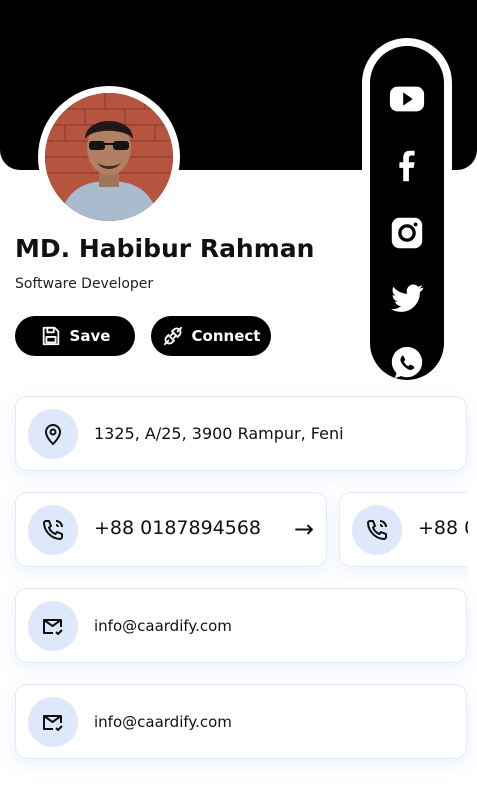 The image size is (477, 800). Describe the element at coordinates (226, 336) in the screenshot. I see `connect-button-label: Connect` at that location.